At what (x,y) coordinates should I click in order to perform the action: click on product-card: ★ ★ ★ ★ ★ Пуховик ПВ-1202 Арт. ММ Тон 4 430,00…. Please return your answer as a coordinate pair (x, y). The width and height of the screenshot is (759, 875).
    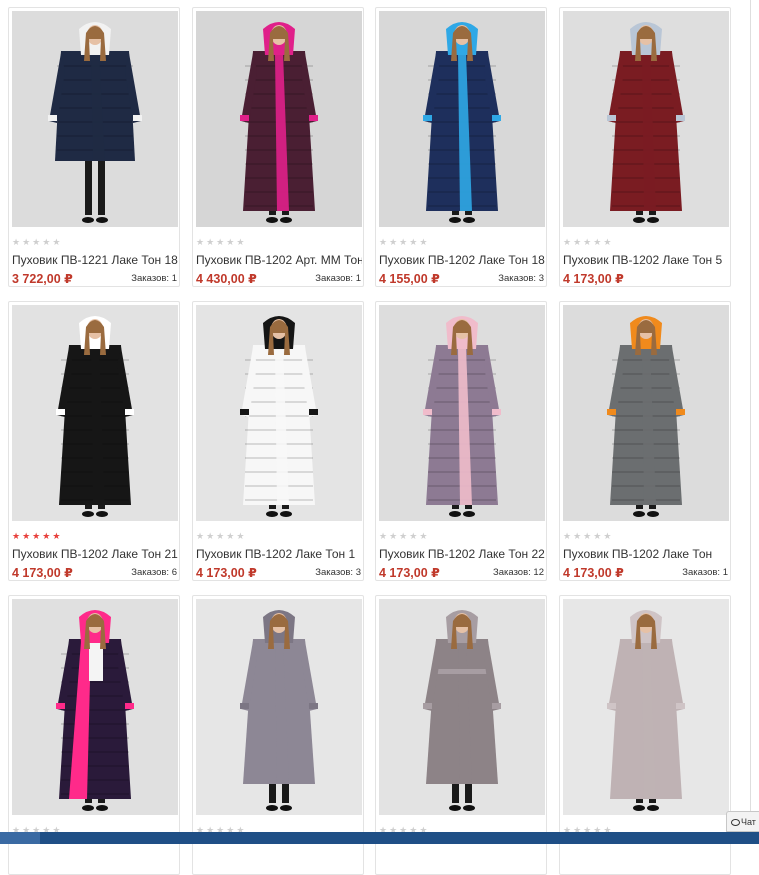
    Looking at the image, I should click on (278, 147).